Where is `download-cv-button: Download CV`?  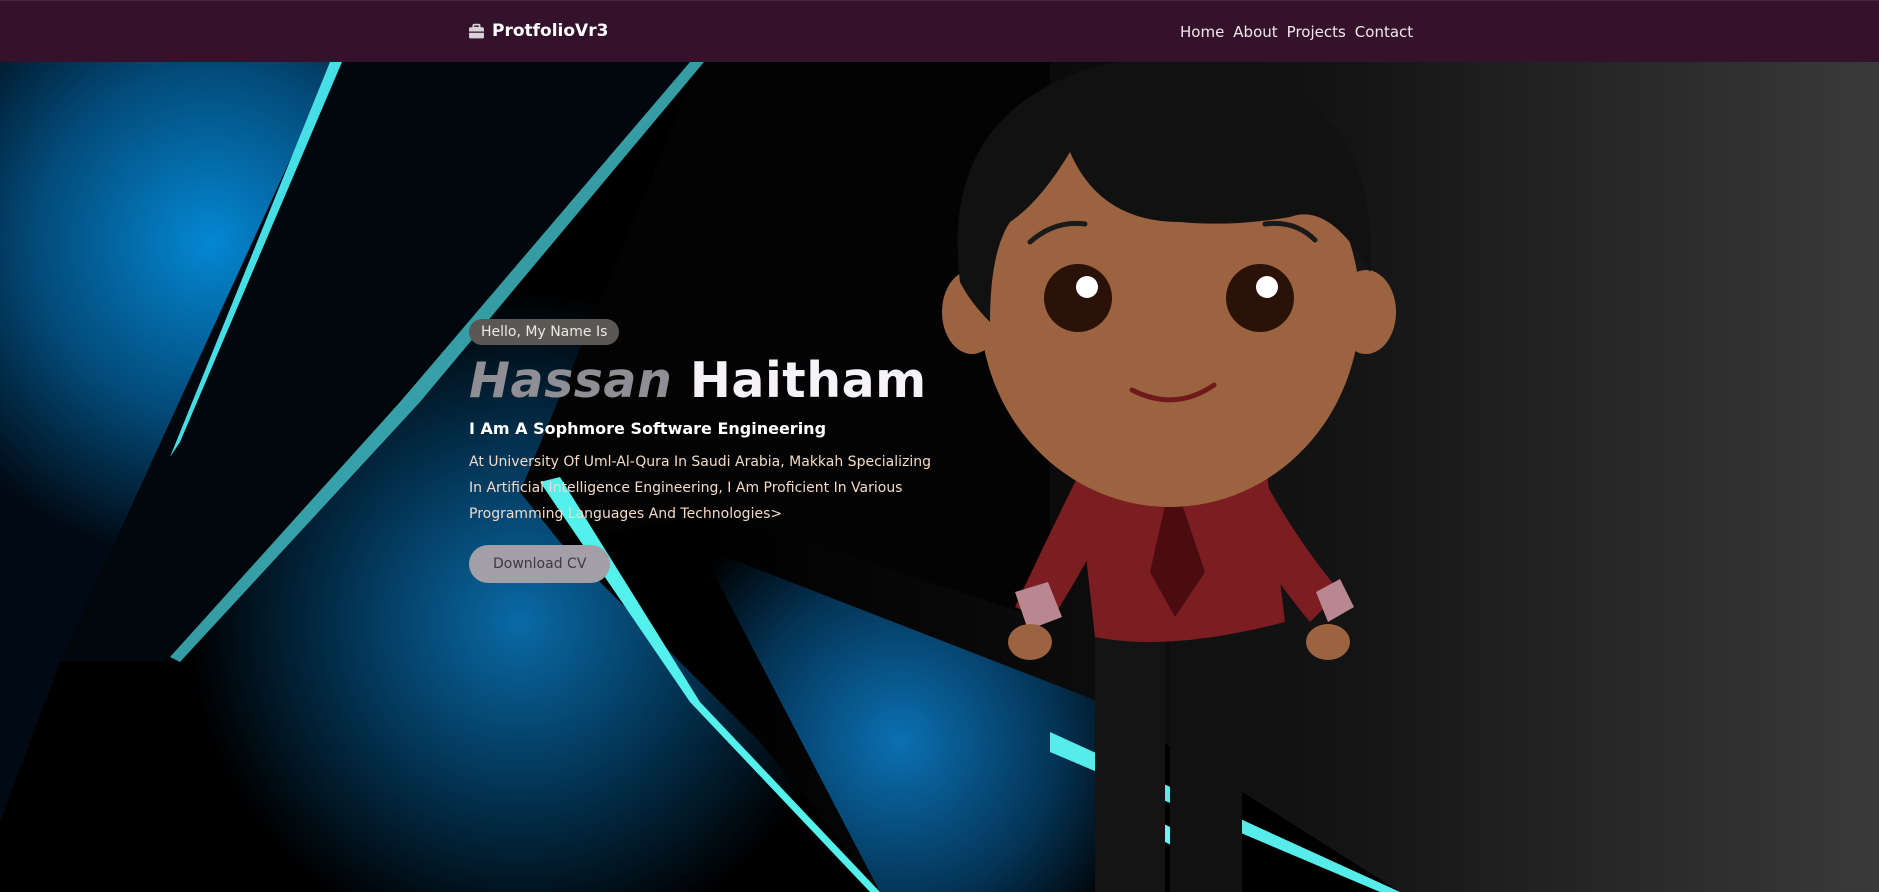
download-cv-button: Download CV is located at coordinates (540, 564).